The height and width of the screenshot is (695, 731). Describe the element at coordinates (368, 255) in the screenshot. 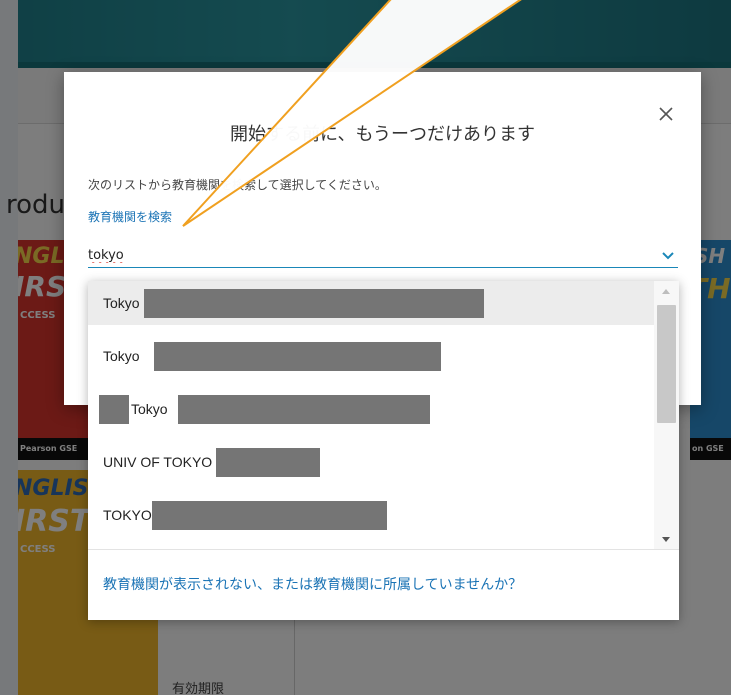

I see `institution-search-input` at that location.